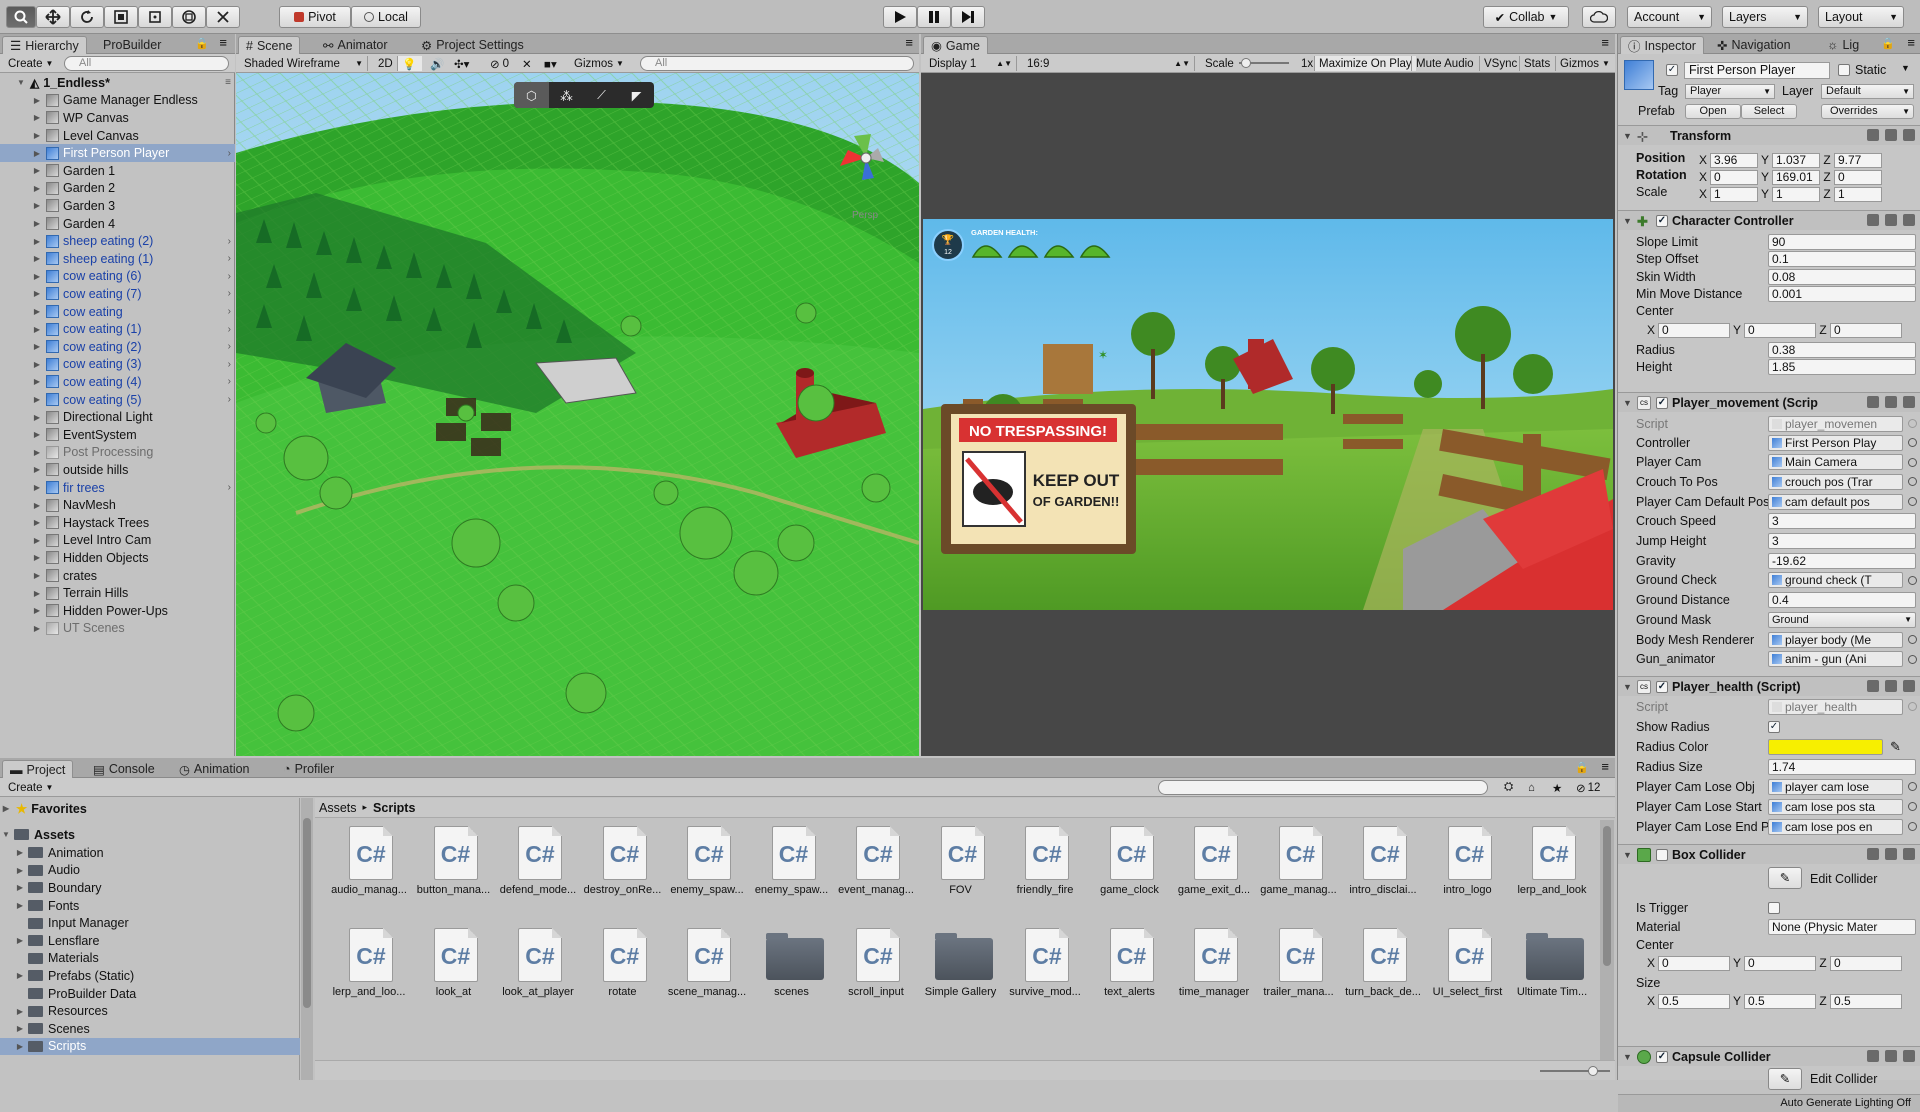  What do you see at coordinates (1599, 17) in the screenshot?
I see `cloud-button` at bounding box center [1599, 17].